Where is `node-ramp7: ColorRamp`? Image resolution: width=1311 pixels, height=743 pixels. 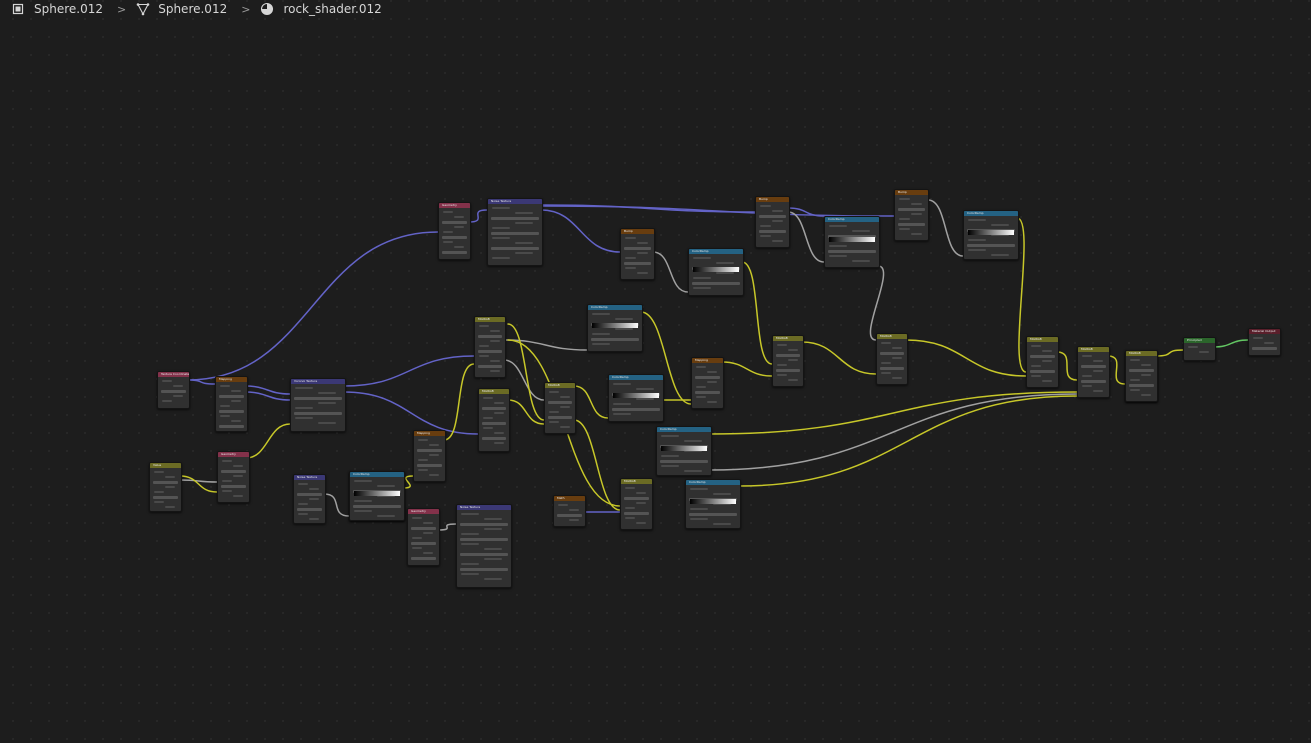
node-ramp7: ColorRamp is located at coordinates (377, 496).